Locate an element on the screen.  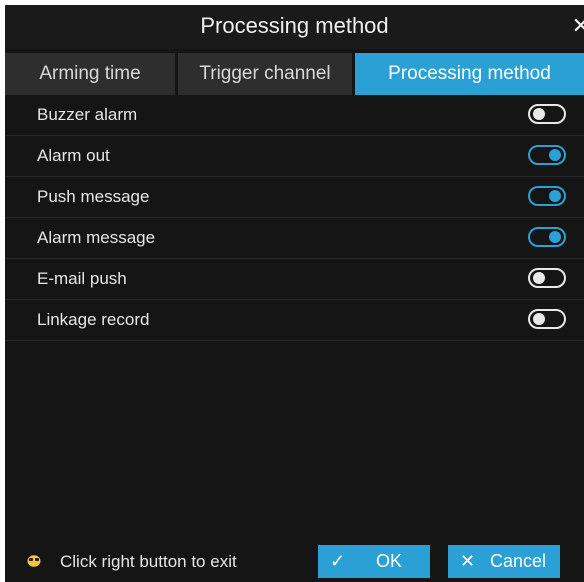
list-item-alarm-message: Alarm message is located at coordinates (294, 238).